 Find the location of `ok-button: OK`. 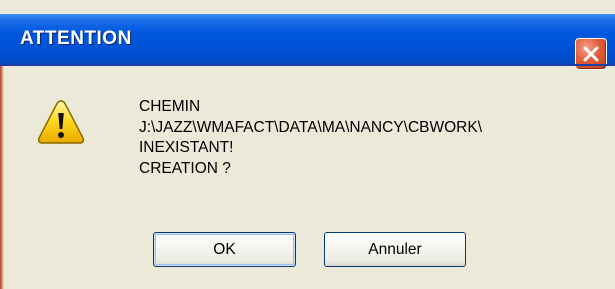

ok-button: OK is located at coordinates (224, 249).